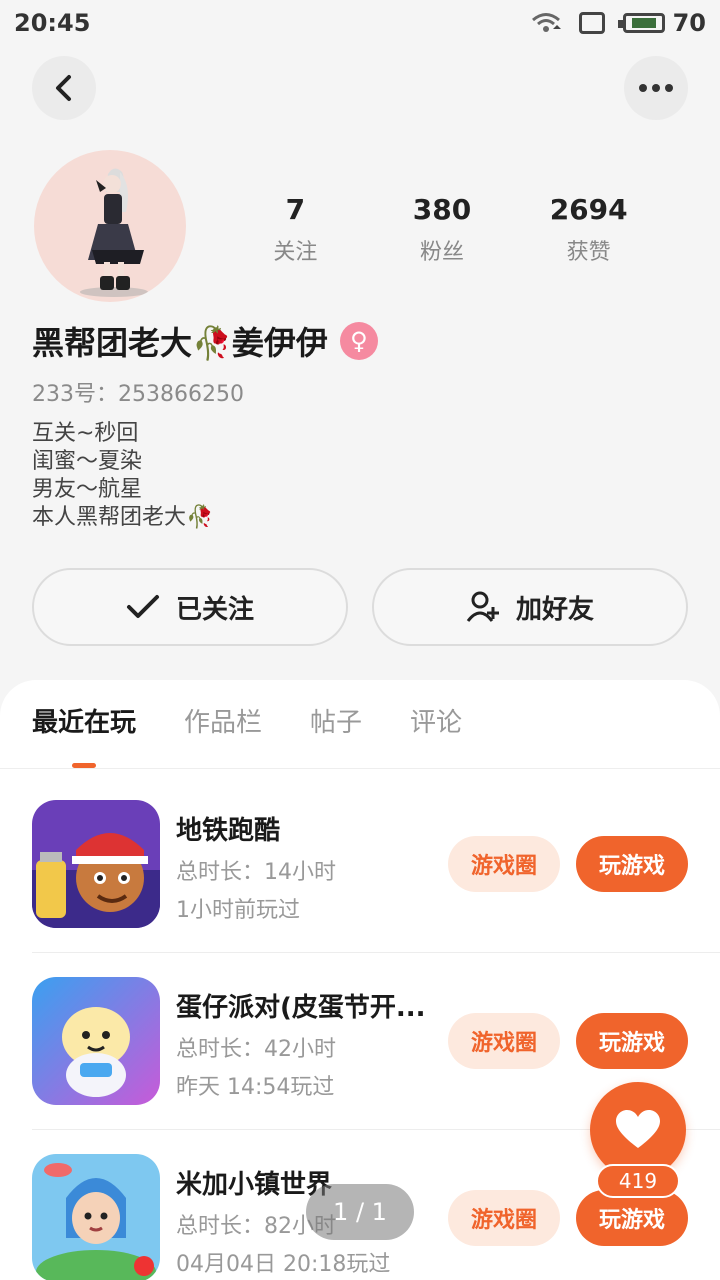 This screenshot has width=720, height=1280. I want to click on stat-likes: 2694 获赞, so click(588, 229).